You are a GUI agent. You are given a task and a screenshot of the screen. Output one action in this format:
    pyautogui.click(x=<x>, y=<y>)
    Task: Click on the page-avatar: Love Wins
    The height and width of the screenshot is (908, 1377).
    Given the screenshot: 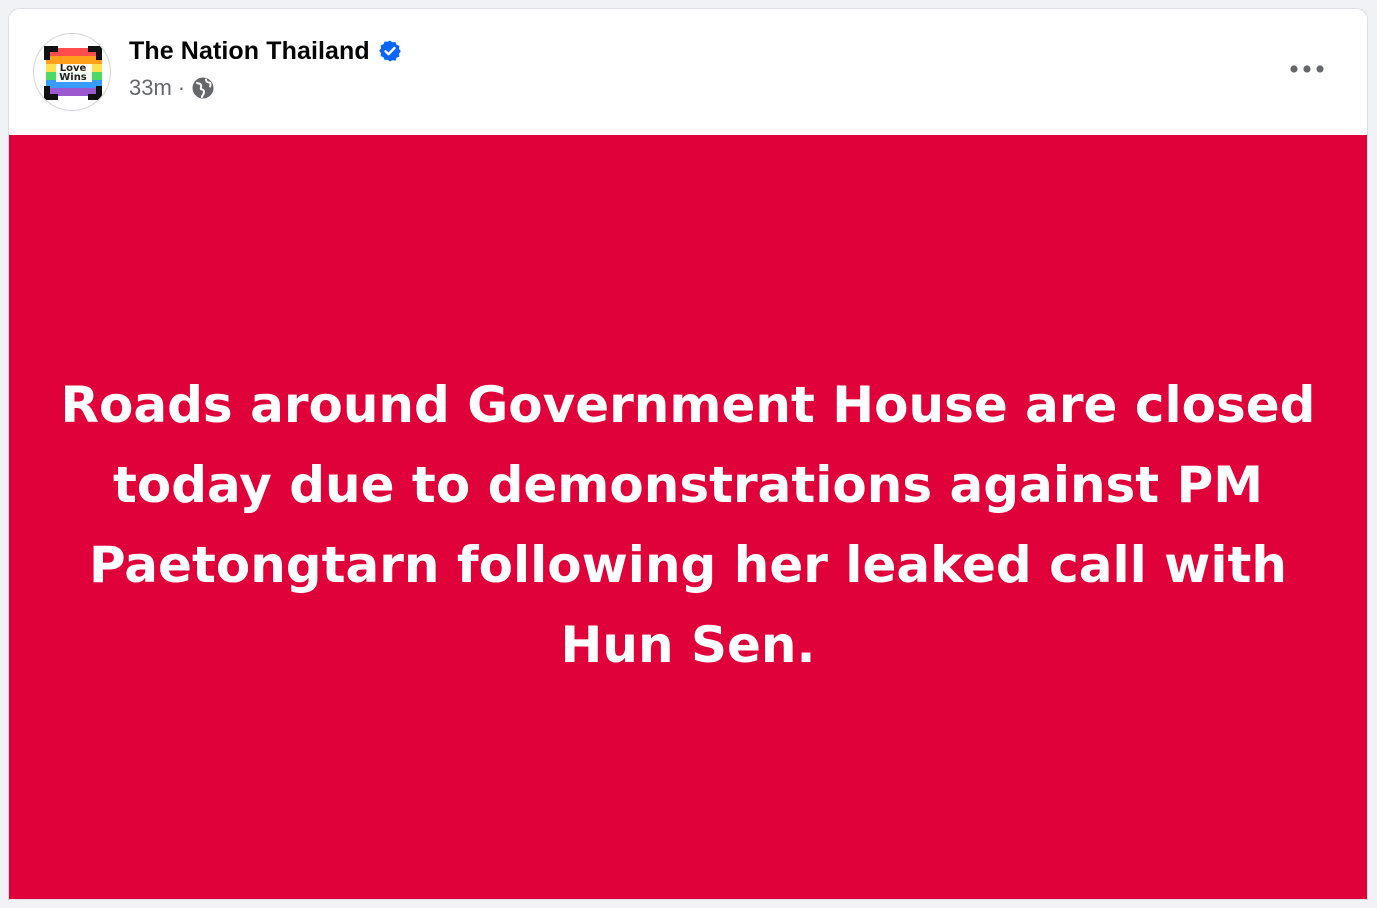 What is the action you would take?
    pyautogui.click(x=72, y=72)
    